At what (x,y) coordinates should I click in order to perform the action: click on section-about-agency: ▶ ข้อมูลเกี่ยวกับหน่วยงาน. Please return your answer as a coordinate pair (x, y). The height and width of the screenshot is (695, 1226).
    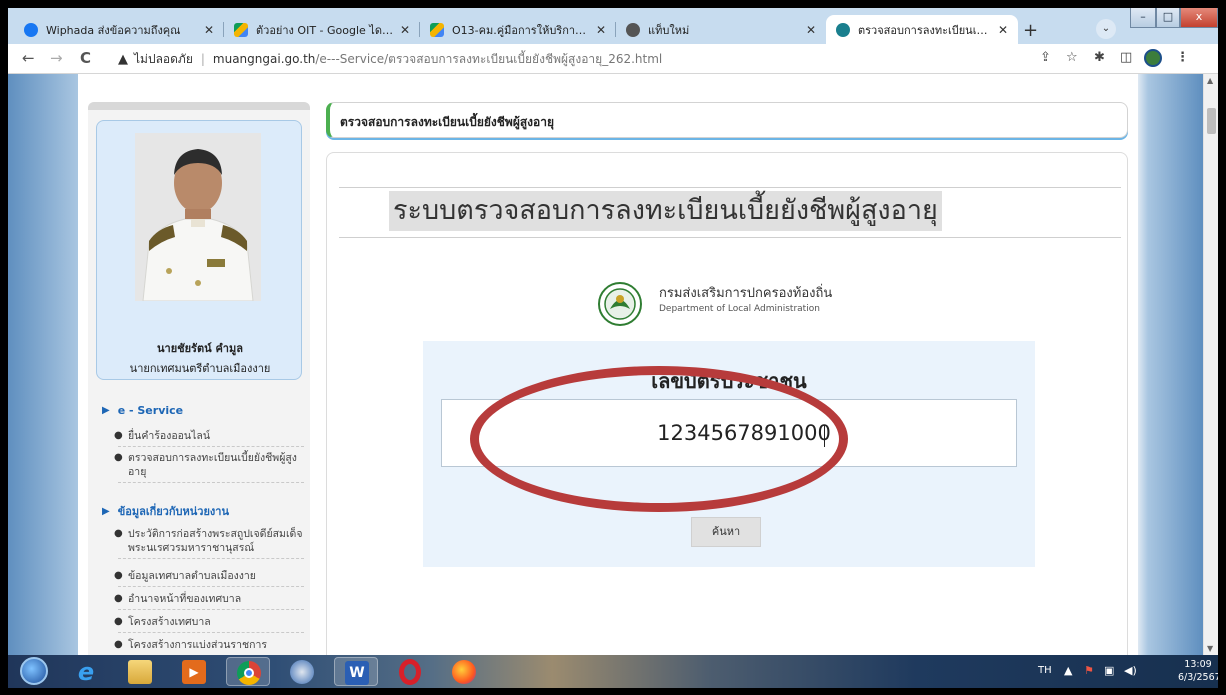
    Looking at the image, I should click on (165, 511).